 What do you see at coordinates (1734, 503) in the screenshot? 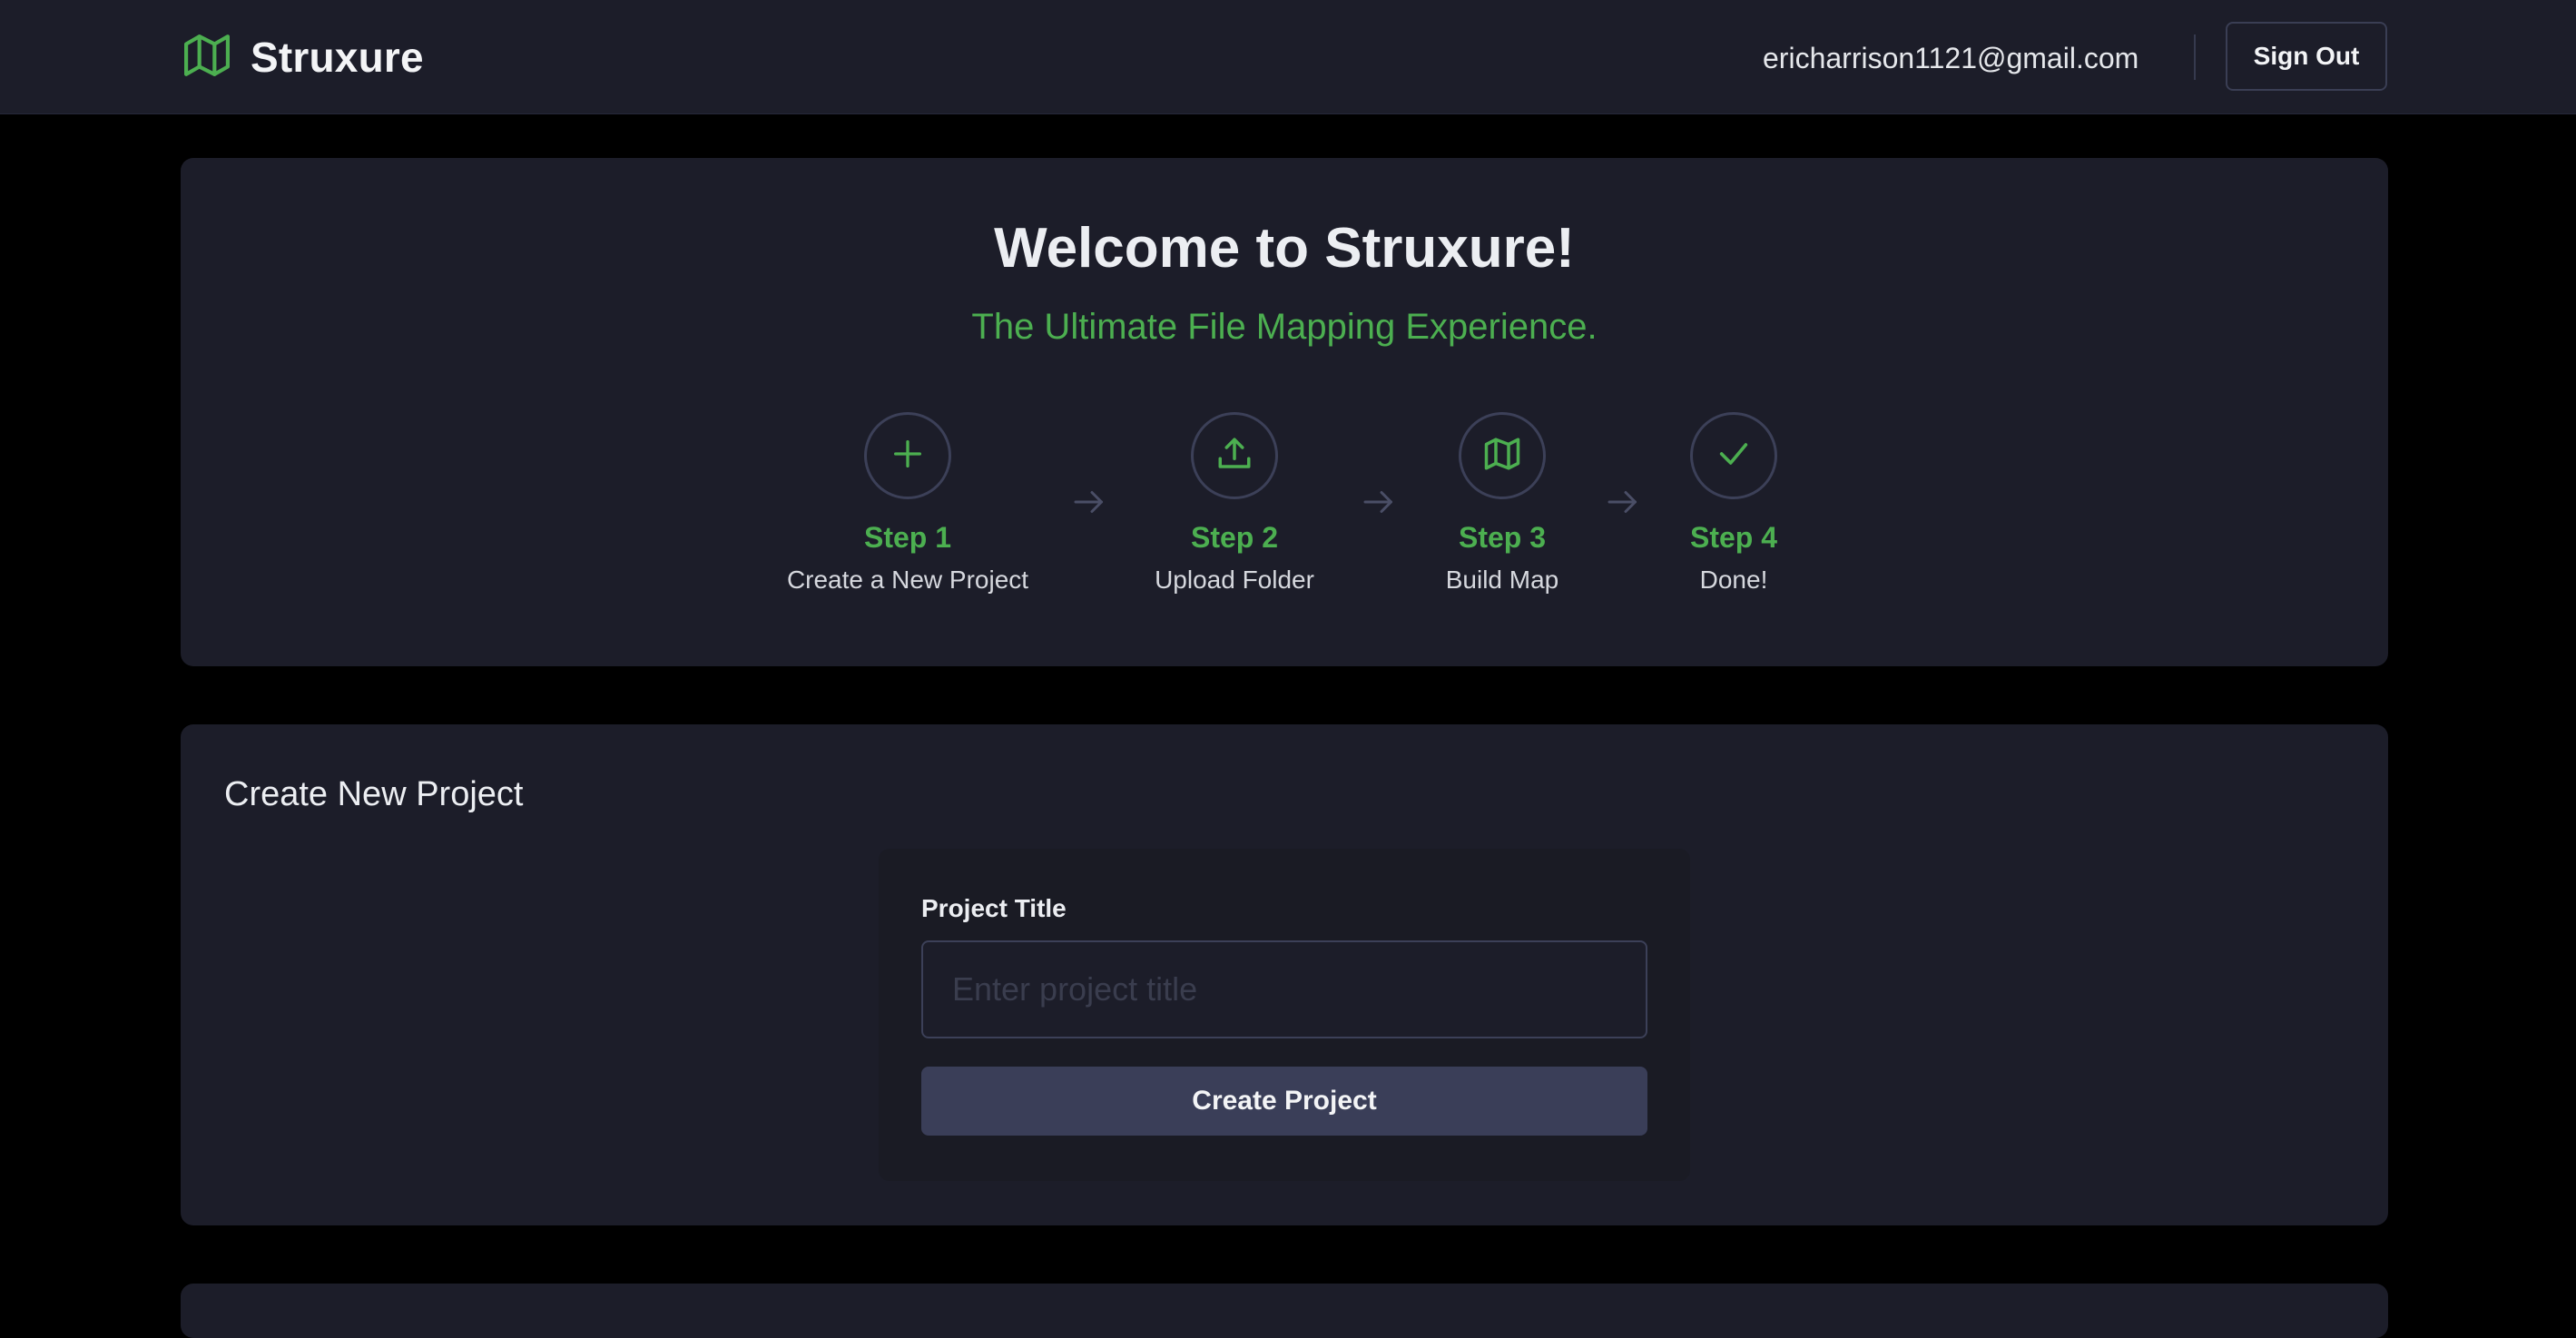
I see `step-done: Step 4 Done!` at bounding box center [1734, 503].